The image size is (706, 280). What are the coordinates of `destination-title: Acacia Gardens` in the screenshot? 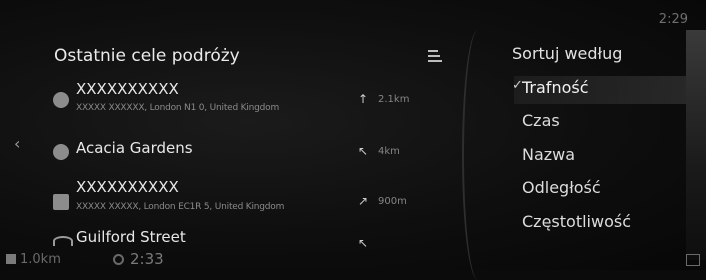 It's located at (134, 148).